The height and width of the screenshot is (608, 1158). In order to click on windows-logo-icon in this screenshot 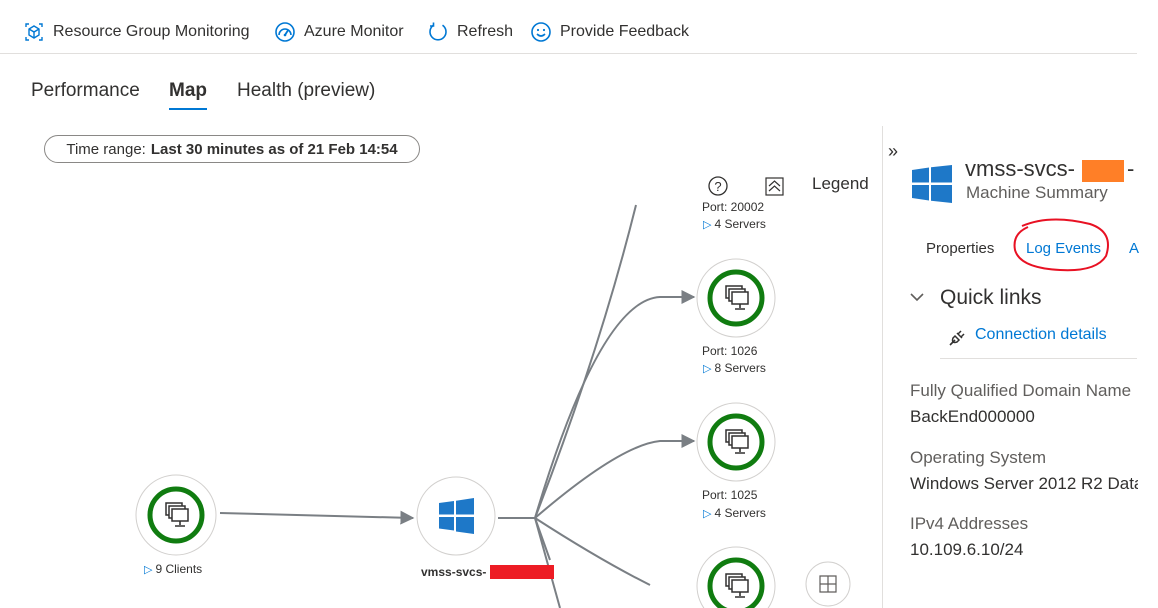, I will do `click(932, 184)`.